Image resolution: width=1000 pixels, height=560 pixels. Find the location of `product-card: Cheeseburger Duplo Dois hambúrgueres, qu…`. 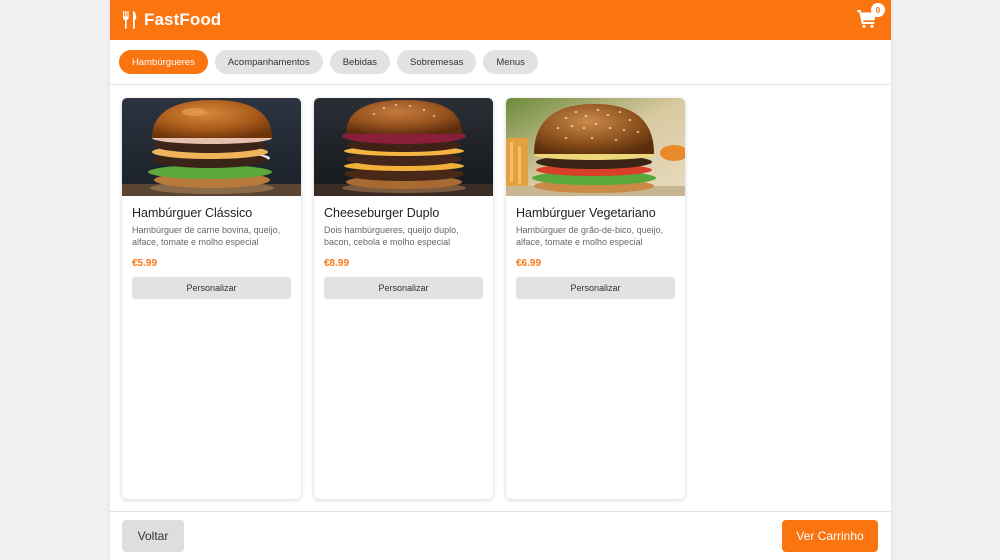

product-card: Cheeseburger Duplo Dois hambúrgueres, qu… is located at coordinates (403, 298).